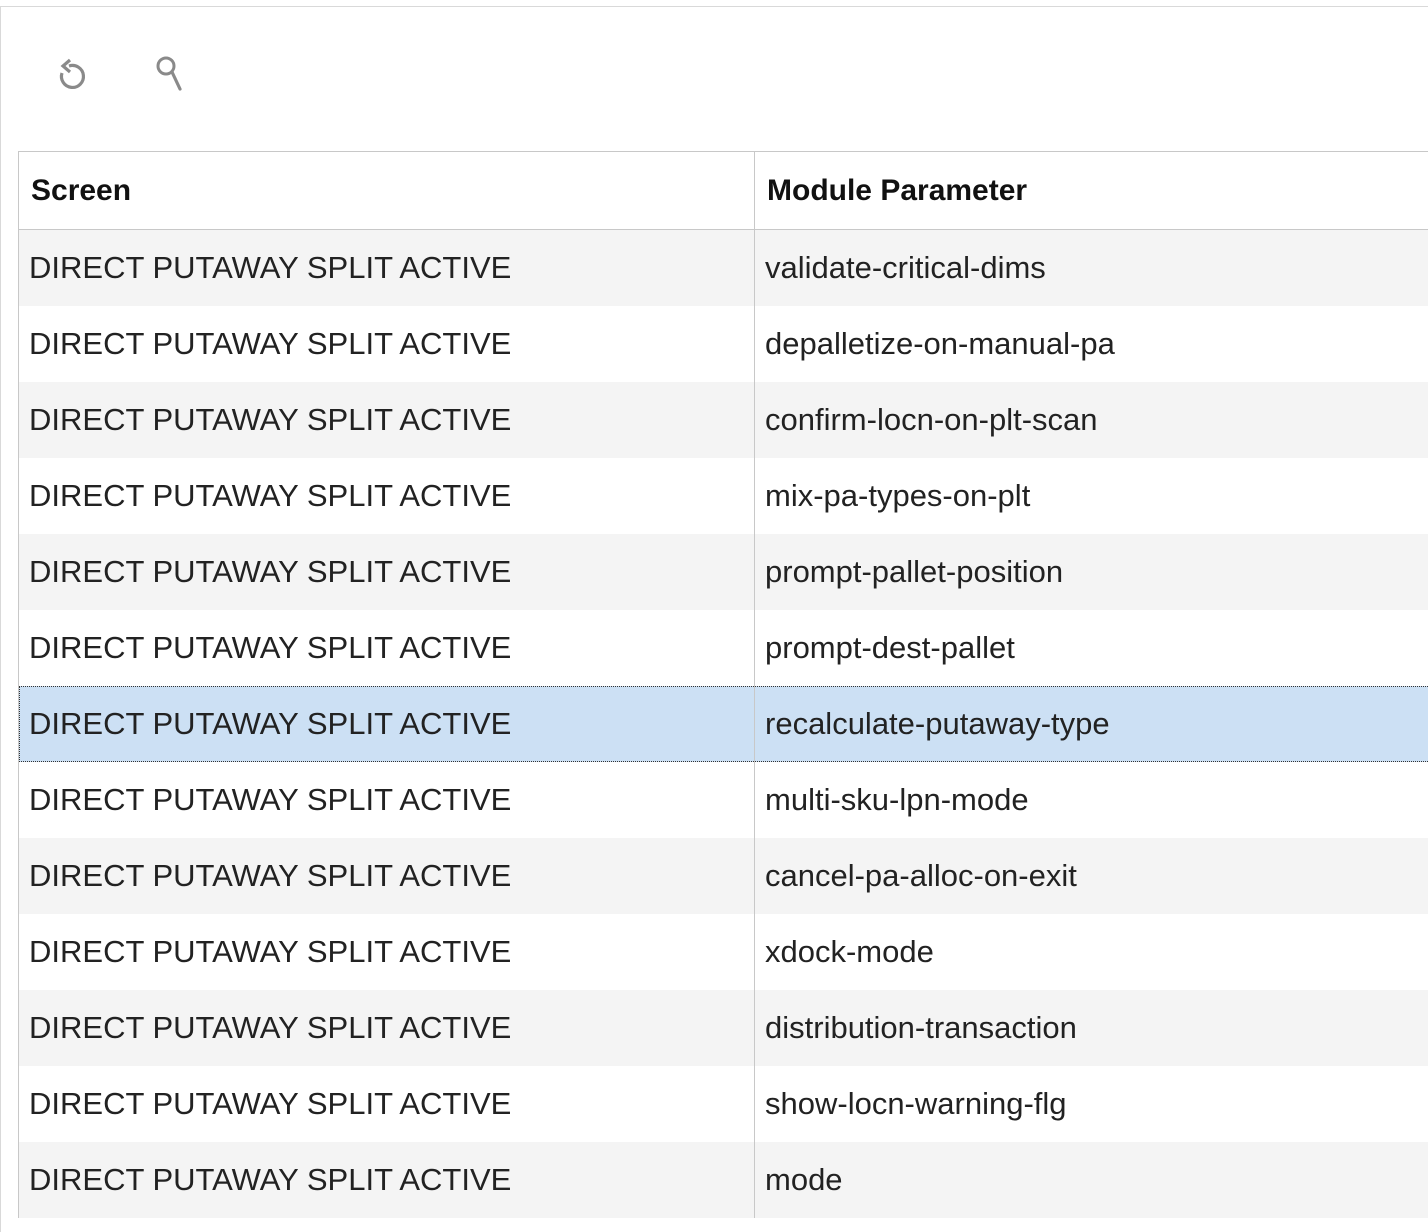 Image resolution: width=1428 pixels, height=1232 pixels. Describe the element at coordinates (931, 419) in the screenshot. I see `module-parameter-cell: confirm-locn-on-plt-scan` at that location.